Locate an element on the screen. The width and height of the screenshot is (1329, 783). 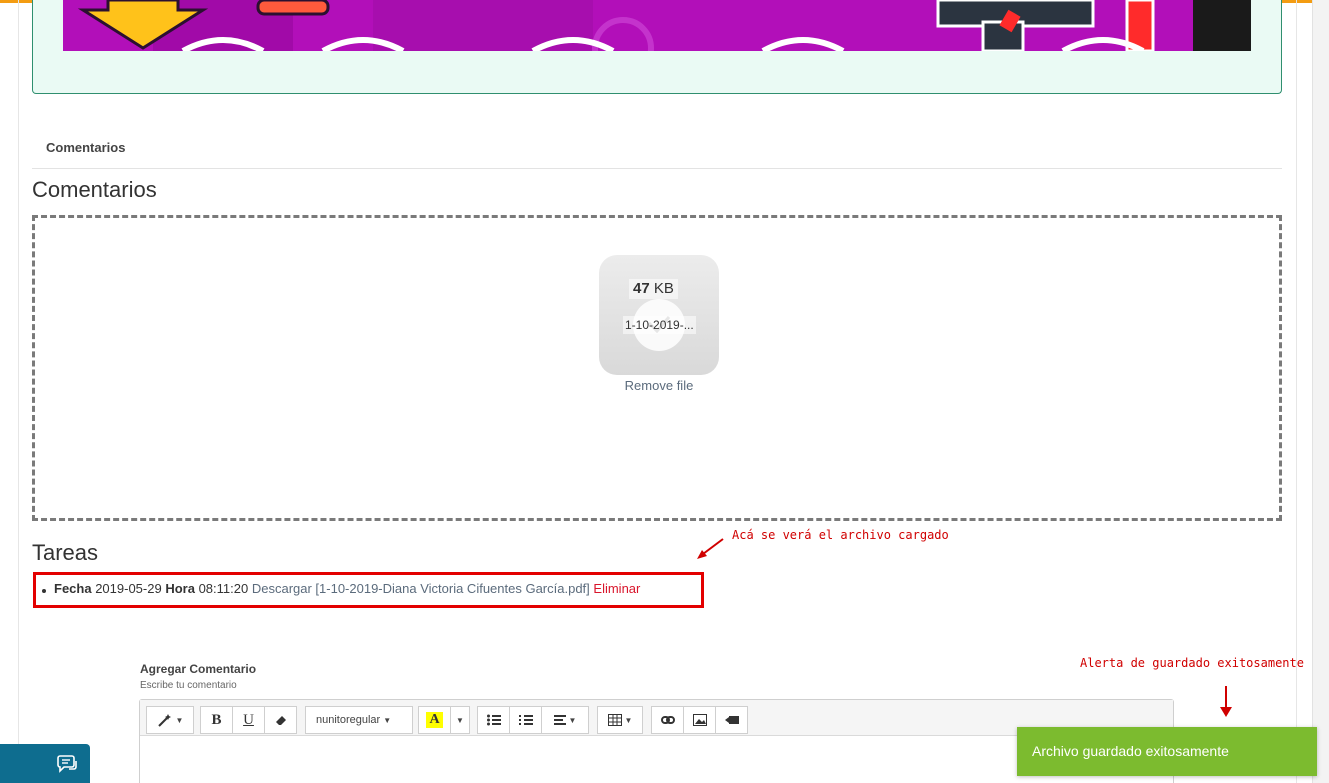
task-fecha-value: 2019-05-29 is located at coordinates (128, 588).